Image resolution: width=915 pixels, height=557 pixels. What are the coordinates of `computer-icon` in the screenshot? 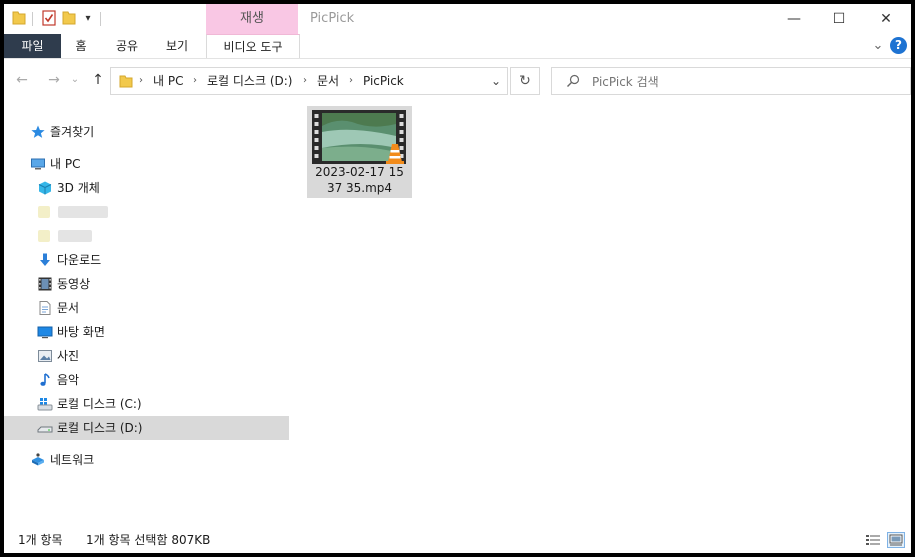 It's located at (38, 164).